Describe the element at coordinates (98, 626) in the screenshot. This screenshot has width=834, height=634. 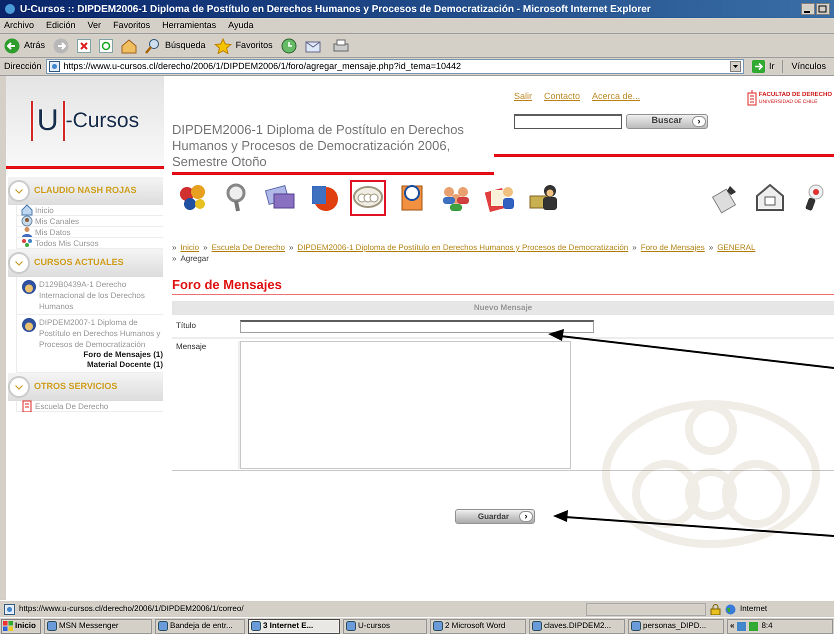
I see `taskbar-button: MSN Messenger` at that location.